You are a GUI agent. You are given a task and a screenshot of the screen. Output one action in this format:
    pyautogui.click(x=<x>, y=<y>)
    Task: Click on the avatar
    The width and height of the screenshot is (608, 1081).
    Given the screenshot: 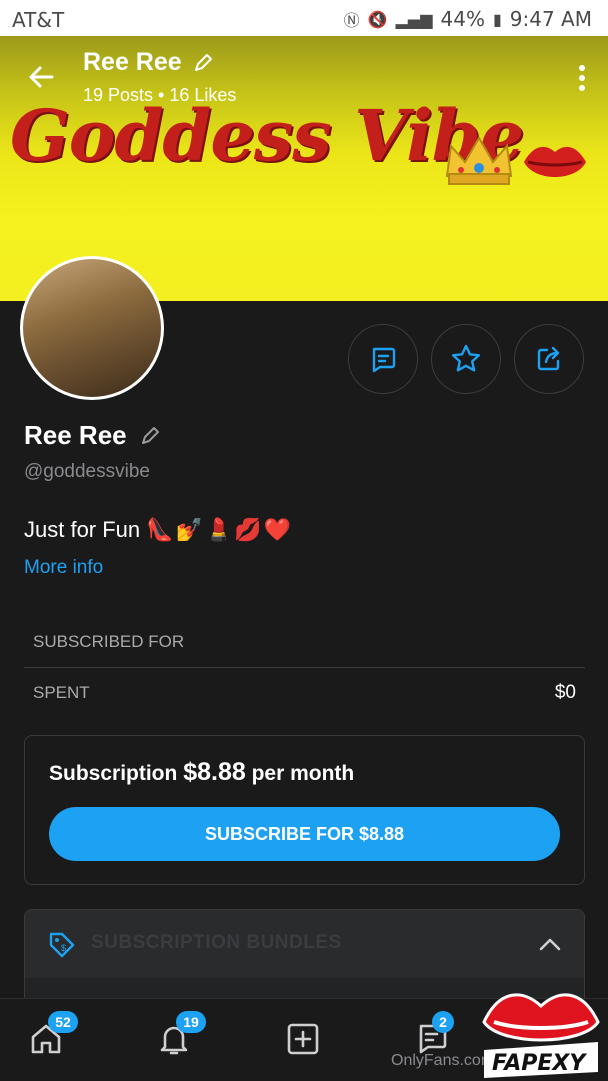 What is the action you would take?
    pyautogui.click(x=92, y=328)
    